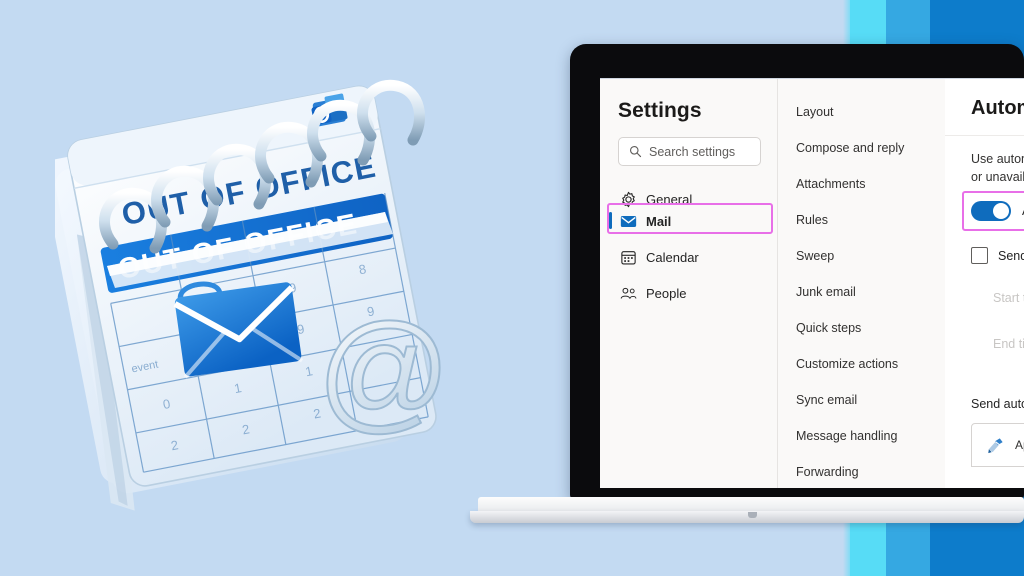  Describe the element at coordinates (690, 293) in the screenshot. I see `sidebar-item-people: People` at that location.